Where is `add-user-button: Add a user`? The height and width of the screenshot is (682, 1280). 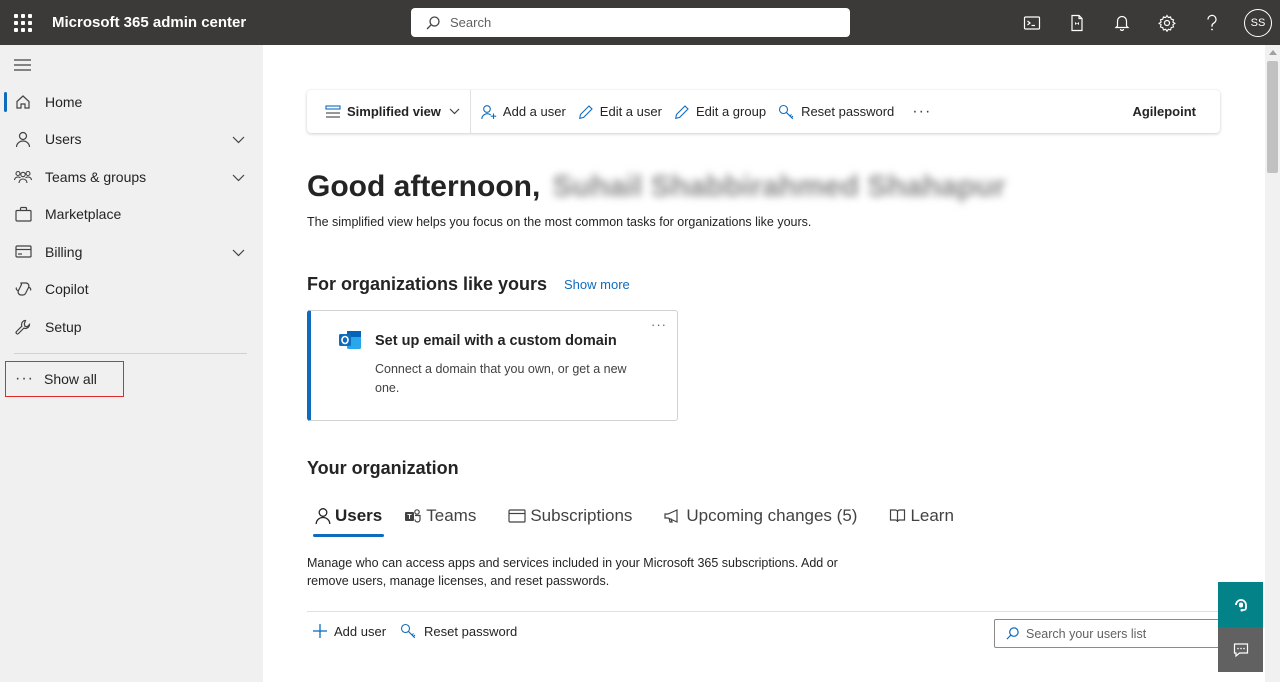 add-user-button: Add a user is located at coordinates (523, 111).